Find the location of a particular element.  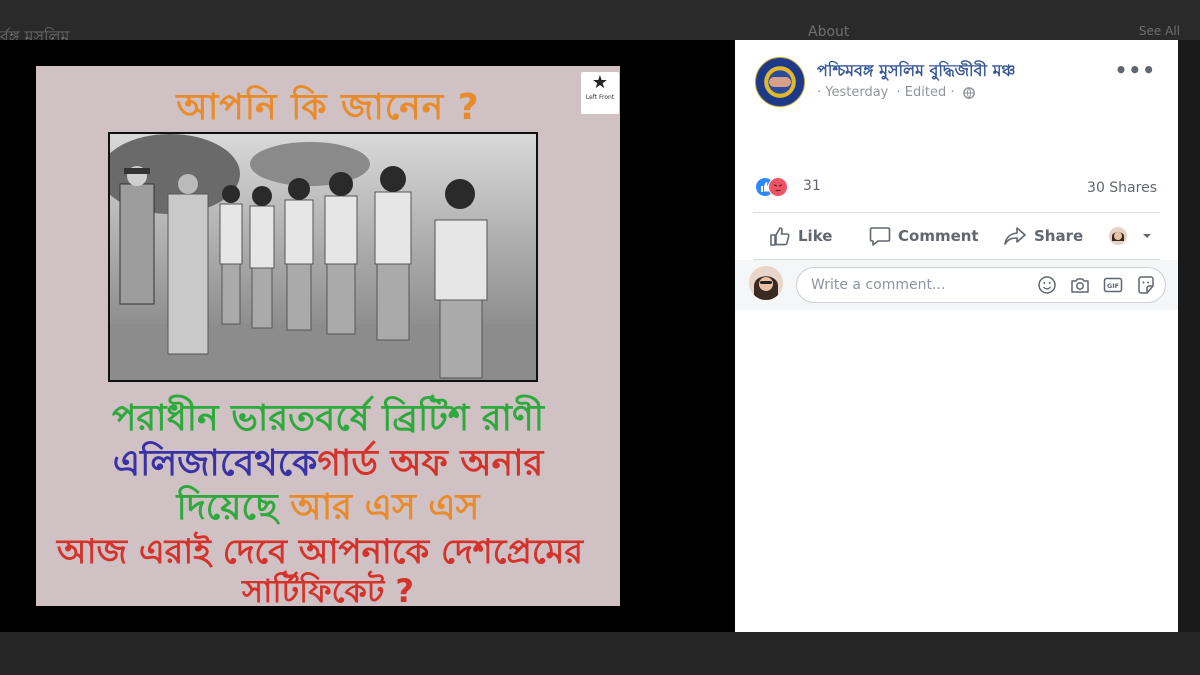

svg-text: GIF is located at coordinates (1113, 286).